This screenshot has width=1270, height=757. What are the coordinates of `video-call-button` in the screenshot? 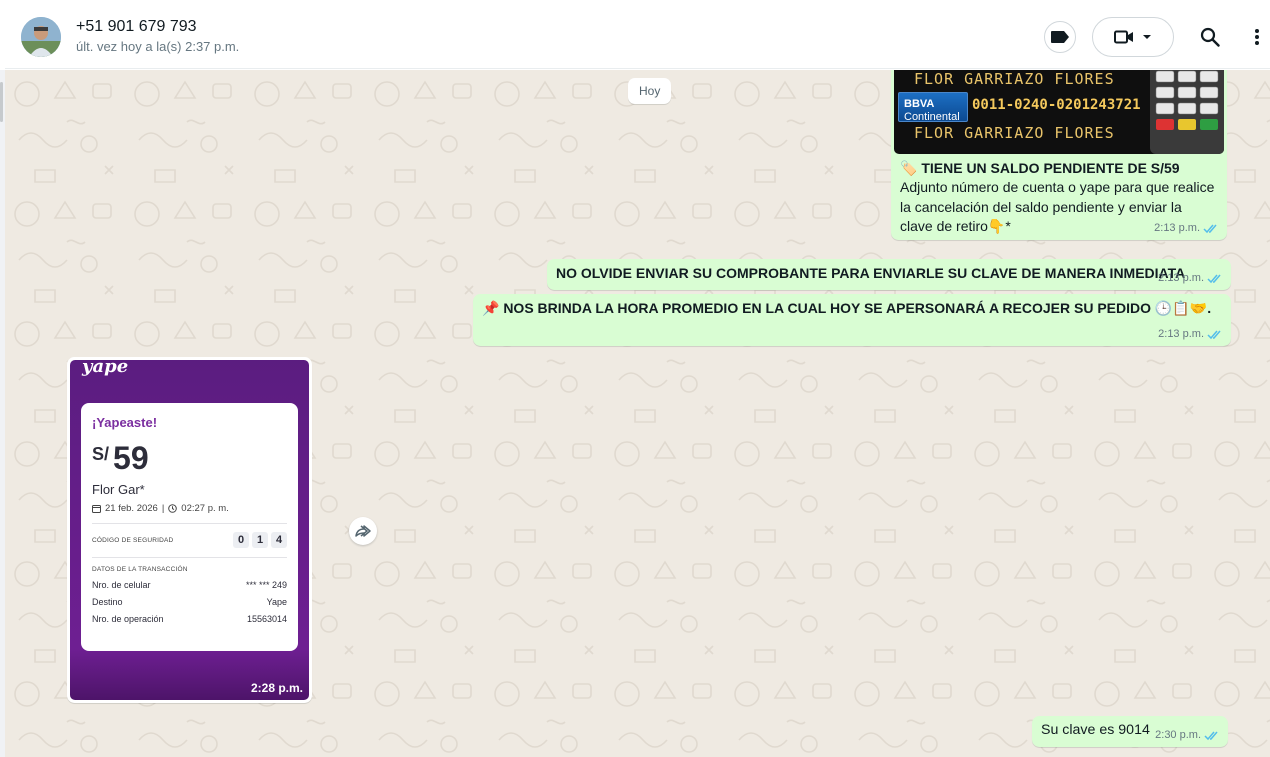 It's located at (1133, 37).